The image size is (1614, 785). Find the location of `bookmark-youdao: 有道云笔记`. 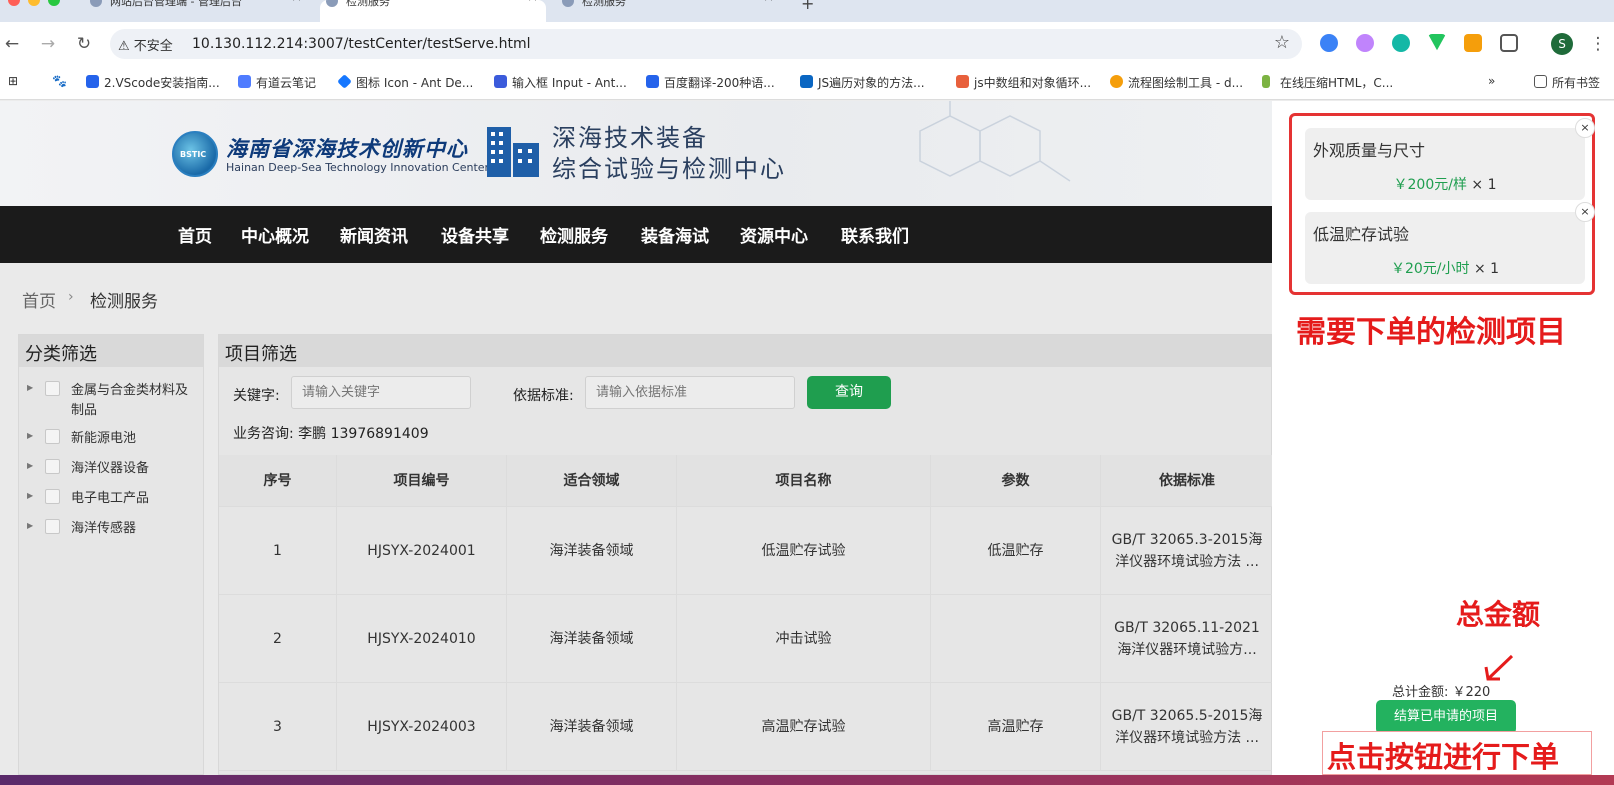

bookmark-youdao: 有道云笔记 is located at coordinates (277, 82).